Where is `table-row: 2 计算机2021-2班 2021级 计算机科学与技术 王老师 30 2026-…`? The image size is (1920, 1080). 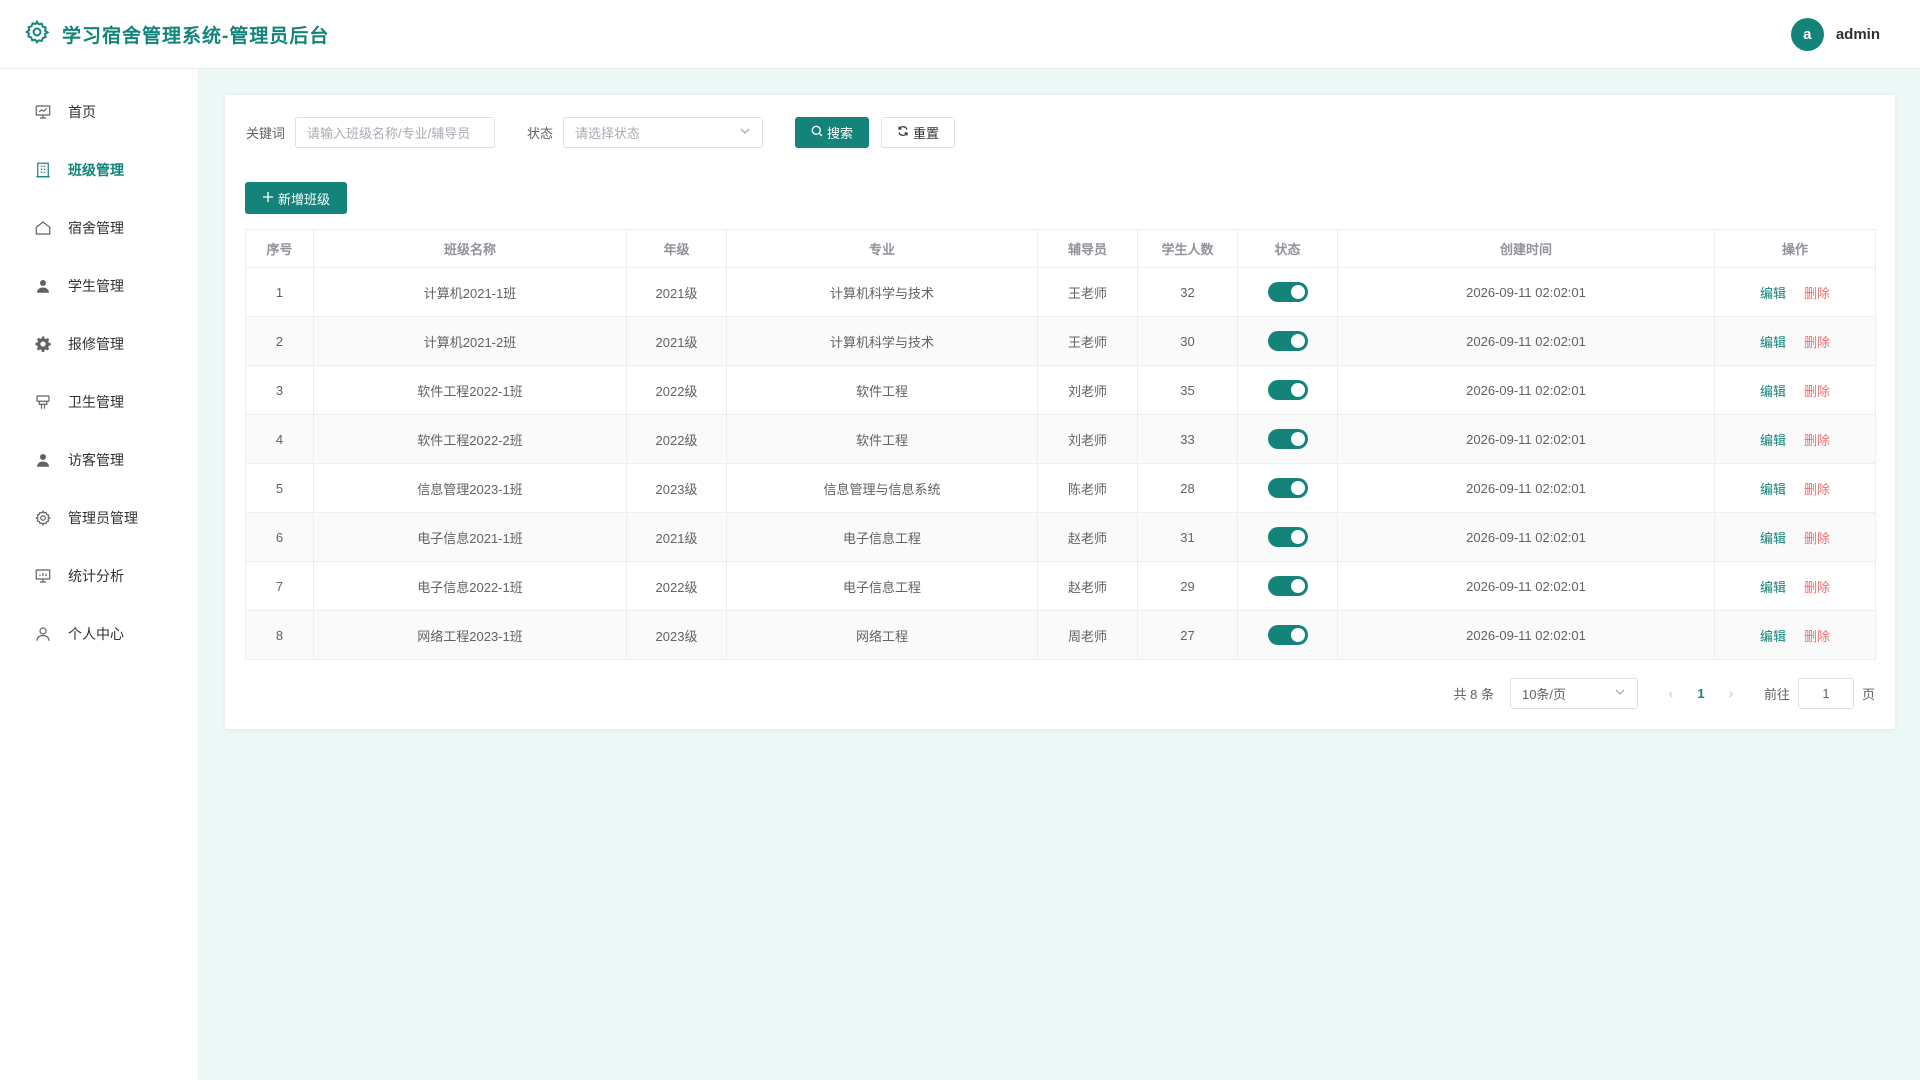 table-row: 2 计算机2021-2班 2021级 计算机科学与技术 王老师 30 2026-… is located at coordinates (1060, 341).